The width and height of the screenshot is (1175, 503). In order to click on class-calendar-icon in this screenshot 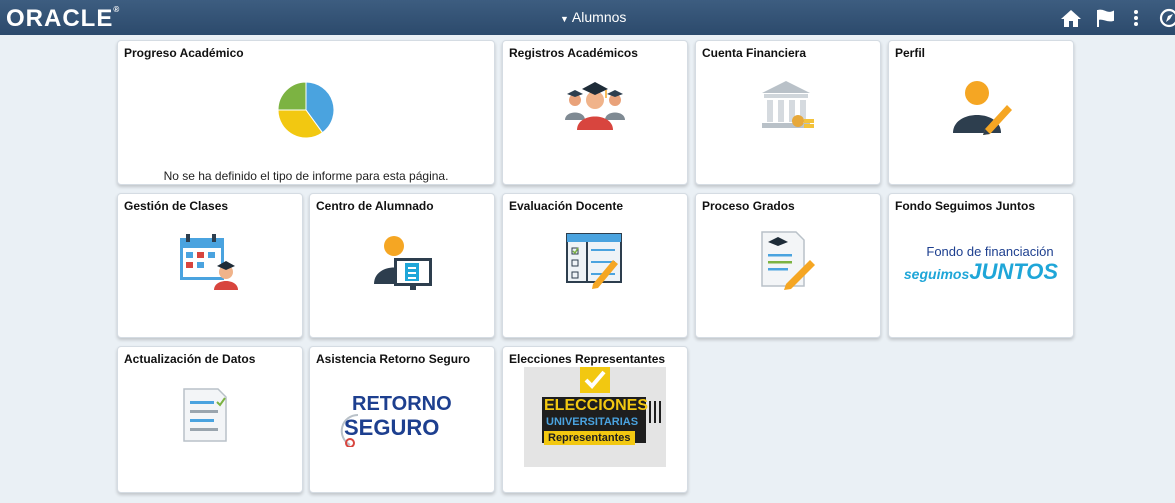, I will do `click(209, 262)`.